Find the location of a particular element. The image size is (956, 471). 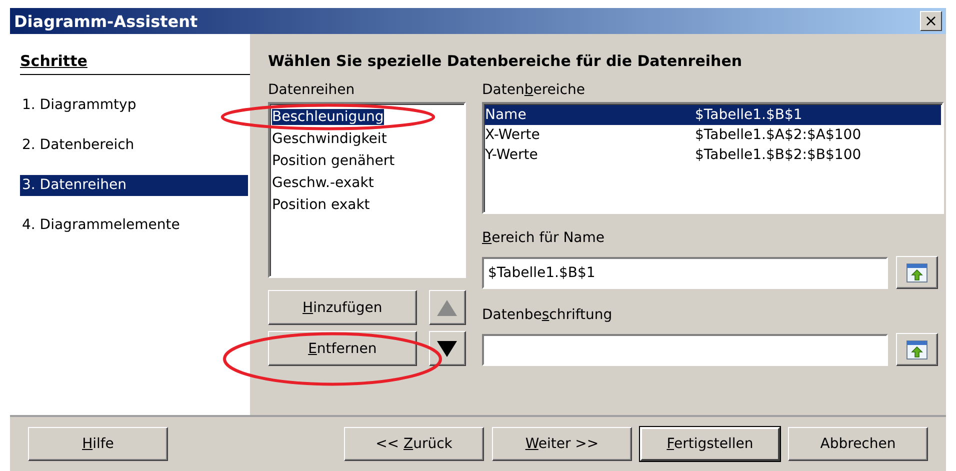

step-item: 2. Datenbereich is located at coordinates (134, 145).